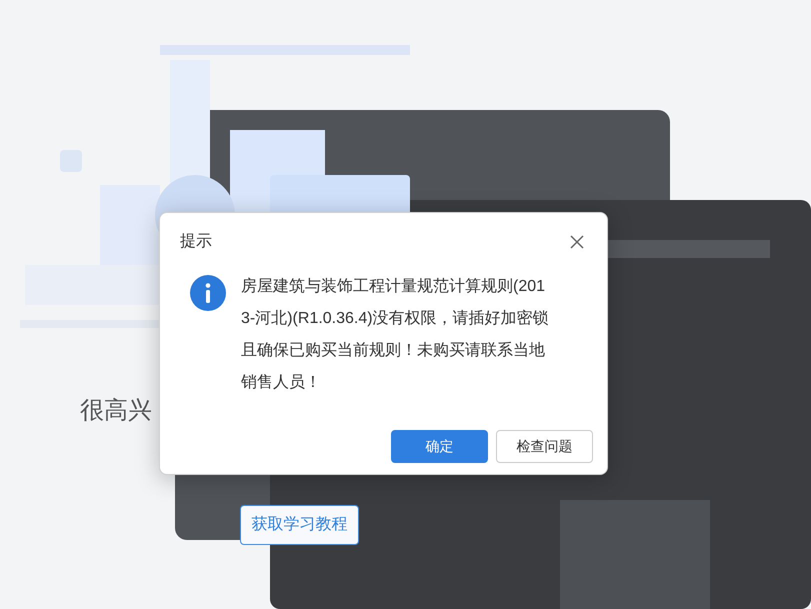  What do you see at coordinates (544, 446) in the screenshot?
I see `check-button: 检查问题` at bounding box center [544, 446].